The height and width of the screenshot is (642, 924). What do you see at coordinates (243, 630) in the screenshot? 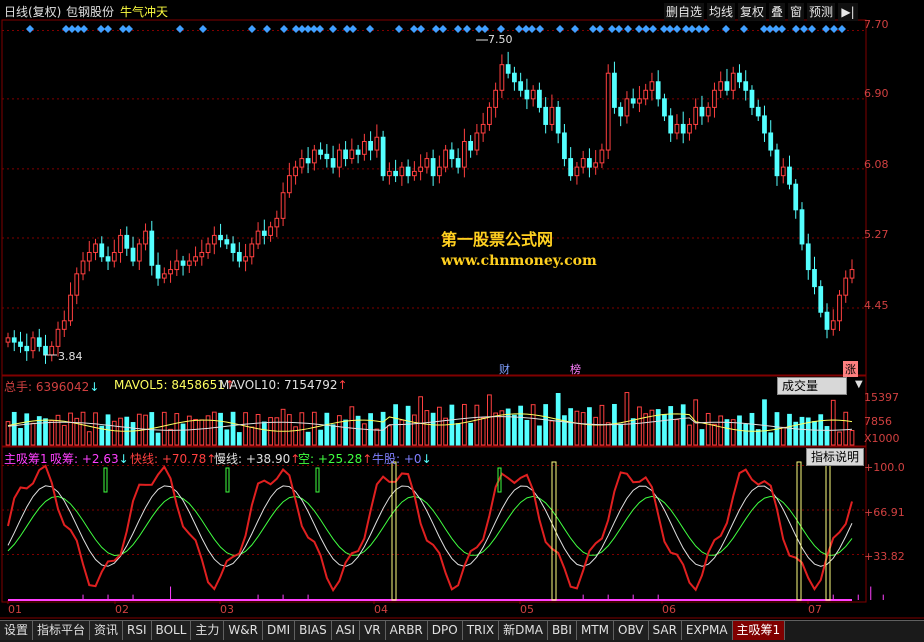
I see `tab-6: W&R` at bounding box center [243, 630].